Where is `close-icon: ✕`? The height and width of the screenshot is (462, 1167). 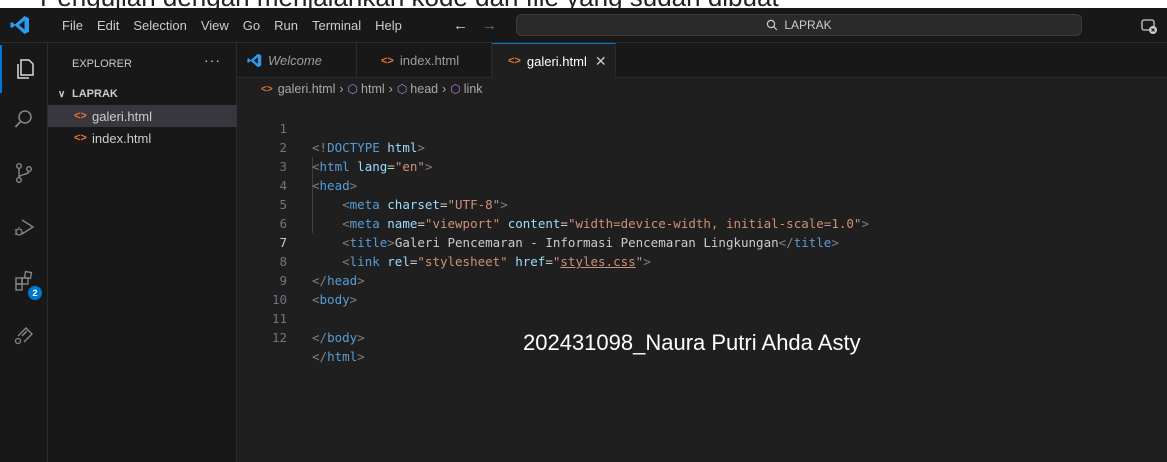
close-icon: ✕ is located at coordinates (601, 61).